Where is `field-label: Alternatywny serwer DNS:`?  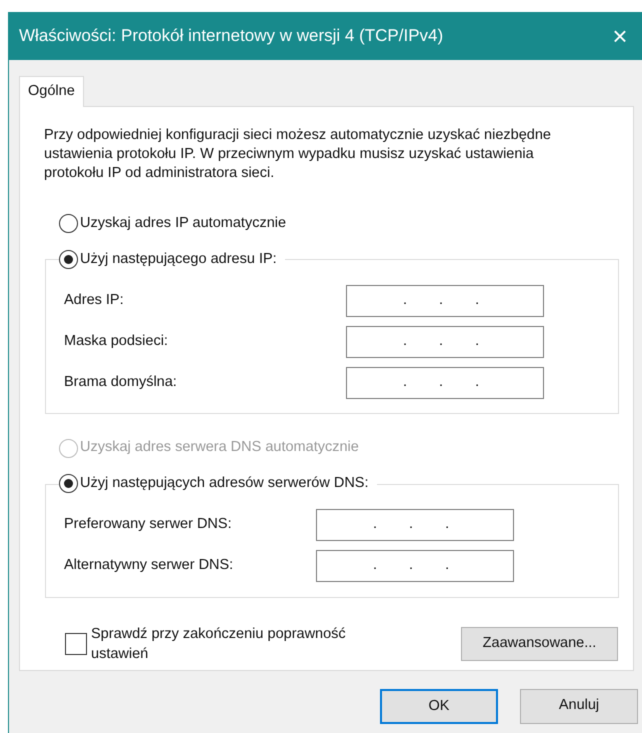 field-label: Alternatywny serwer DNS: is located at coordinates (149, 566).